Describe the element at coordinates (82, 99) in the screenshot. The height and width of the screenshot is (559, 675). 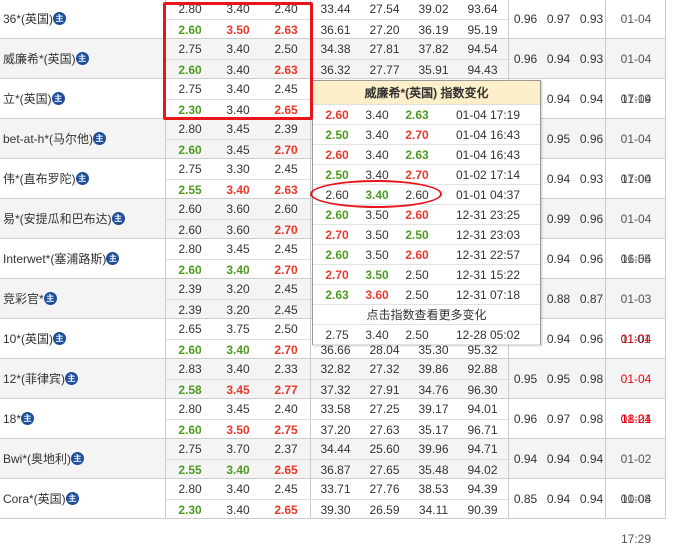
I see `company-name: 立*(英国) 主` at that location.